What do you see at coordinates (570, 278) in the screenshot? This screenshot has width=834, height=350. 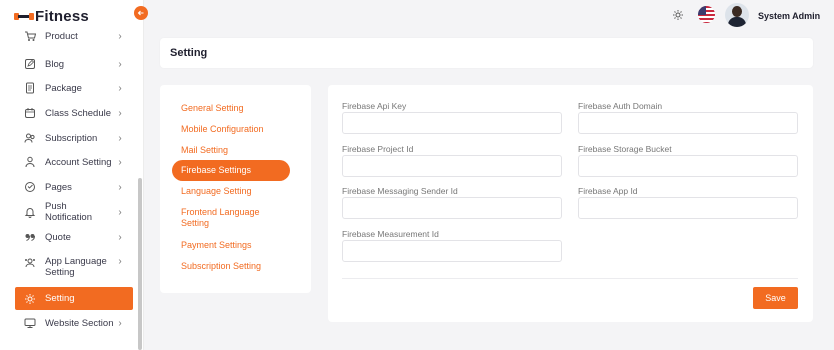 I see `form-divider` at bounding box center [570, 278].